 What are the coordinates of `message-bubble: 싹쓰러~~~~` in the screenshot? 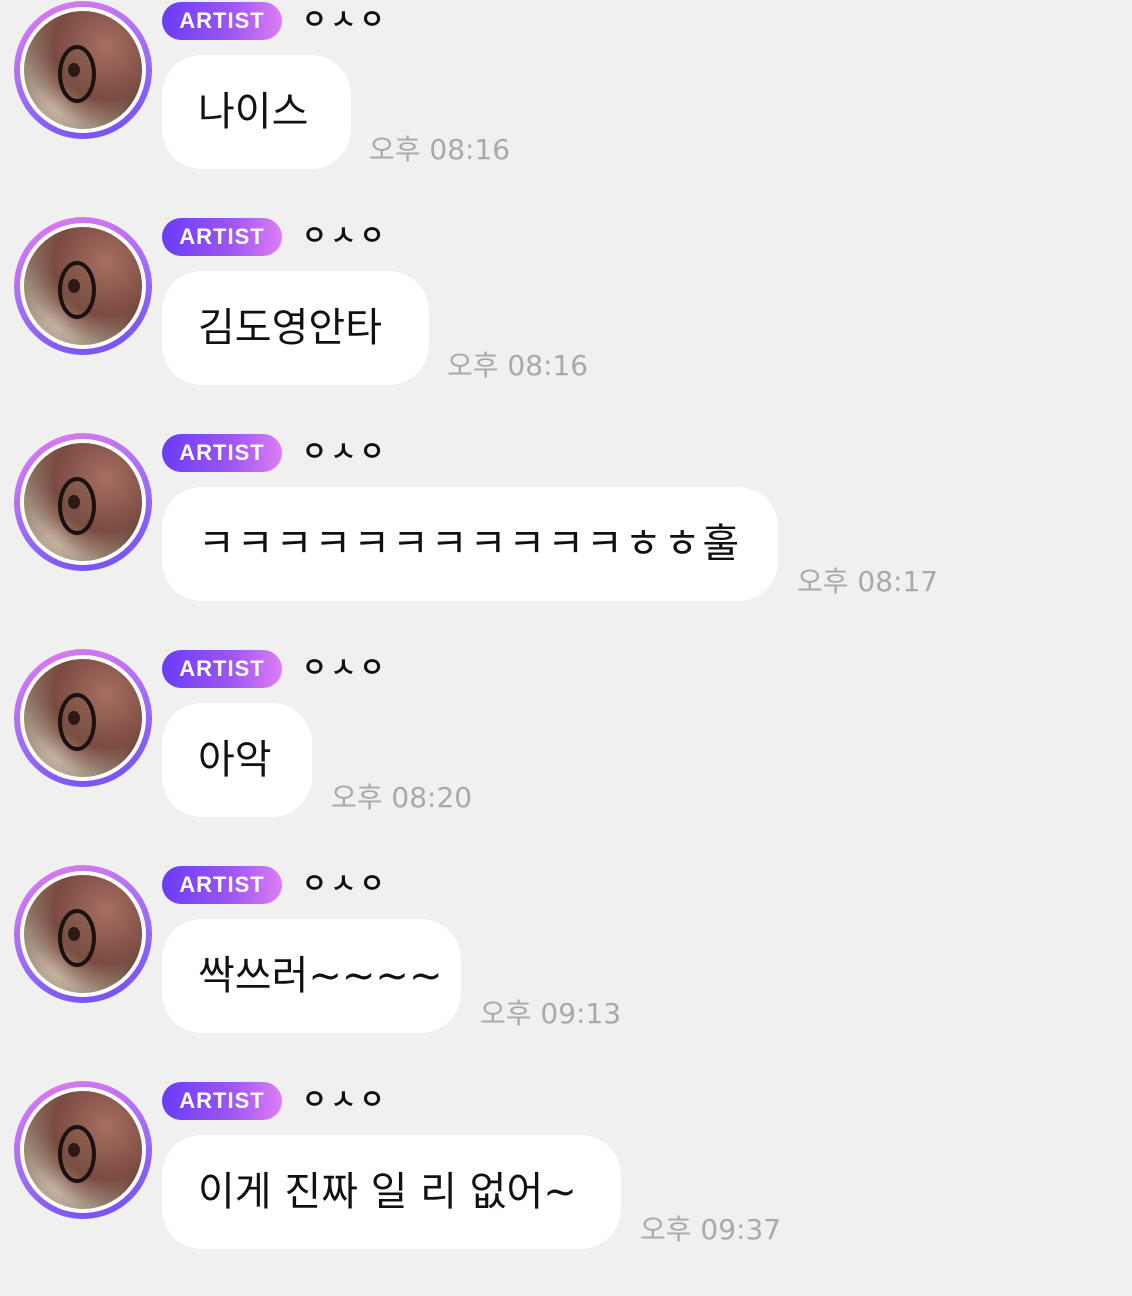 It's located at (311, 976).